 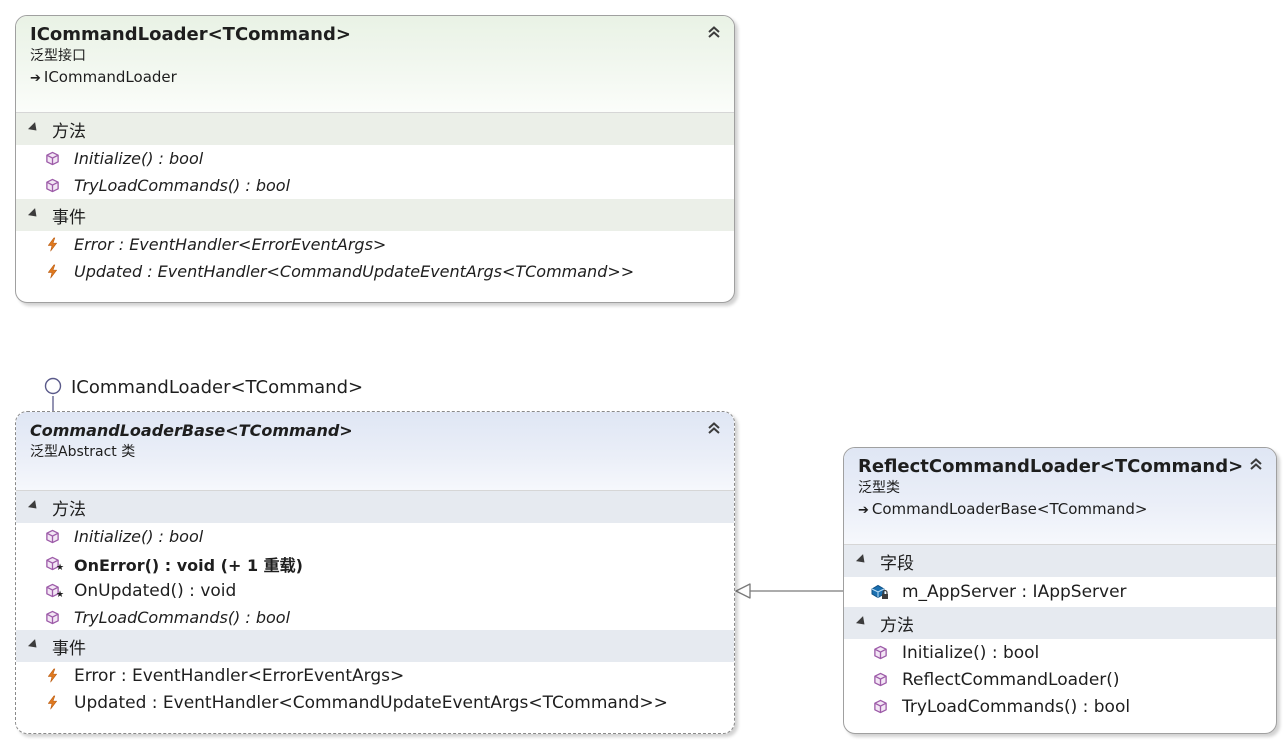 What do you see at coordinates (375, 451) in the screenshot?
I see `abstract-header: CommandLoaderBase<TCommand> 泛型Abstract 类` at bounding box center [375, 451].